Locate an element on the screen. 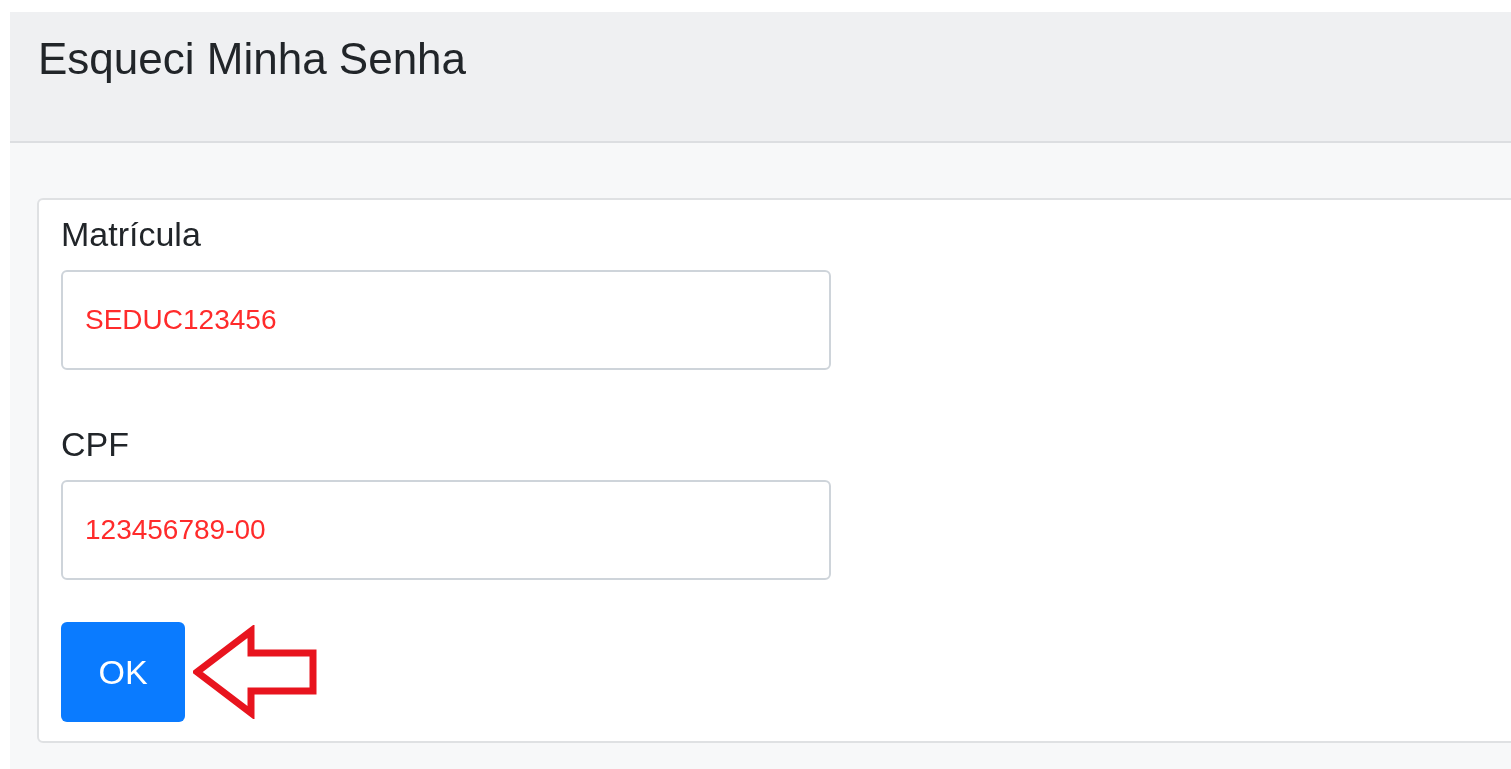 This screenshot has width=1511, height=769. page-title: Esqueci Minha Senha is located at coordinates (252, 58).